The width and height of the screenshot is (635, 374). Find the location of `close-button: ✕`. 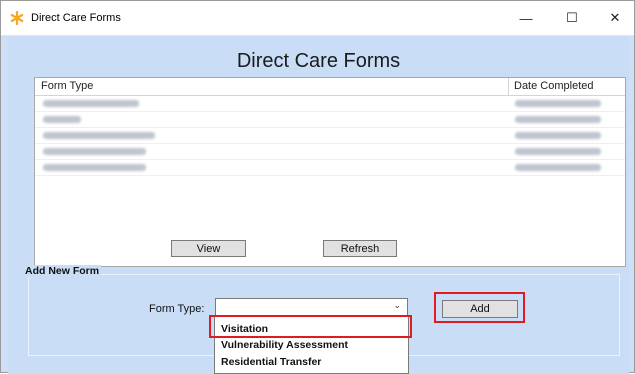

close-button: ✕ is located at coordinates (614, 18).